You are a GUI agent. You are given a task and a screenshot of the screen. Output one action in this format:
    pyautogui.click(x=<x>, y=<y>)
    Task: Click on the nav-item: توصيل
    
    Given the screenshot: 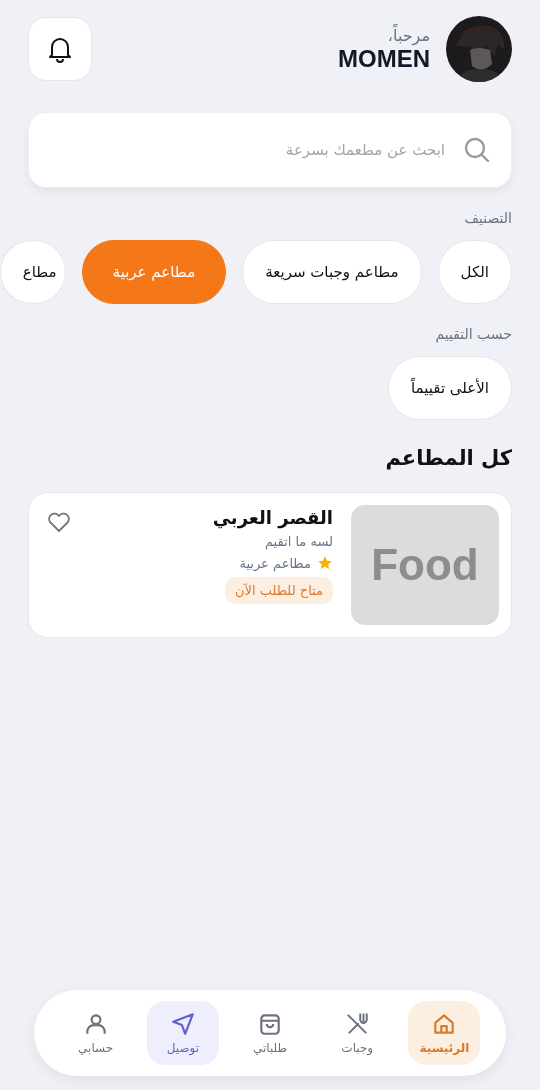 What is the action you would take?
    pyautogui.click(x=182, y=1033)
    